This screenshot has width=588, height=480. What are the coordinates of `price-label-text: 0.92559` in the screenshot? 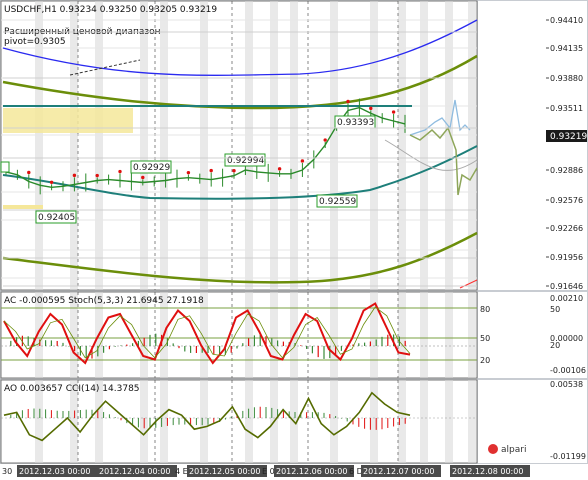 It's located at (337, 202).